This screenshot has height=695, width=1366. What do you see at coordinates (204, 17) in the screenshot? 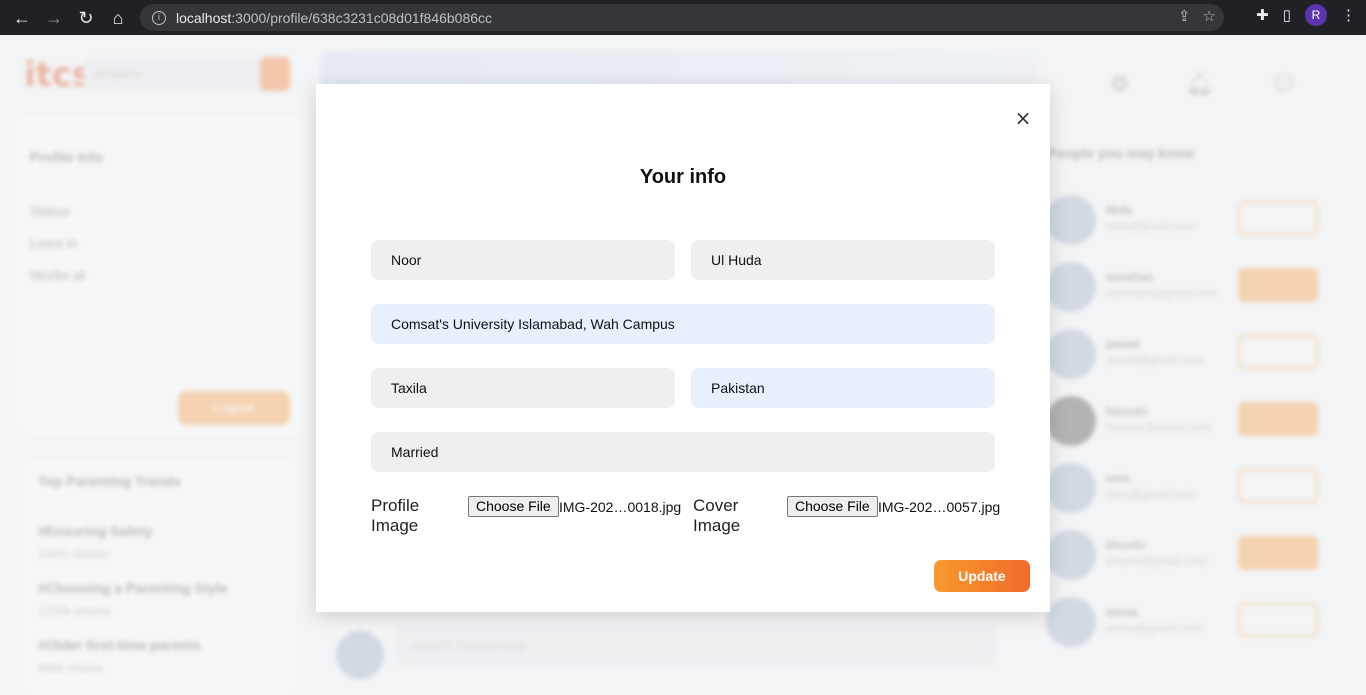
I see `url-host: localhost` at bounding box center [204, 17].